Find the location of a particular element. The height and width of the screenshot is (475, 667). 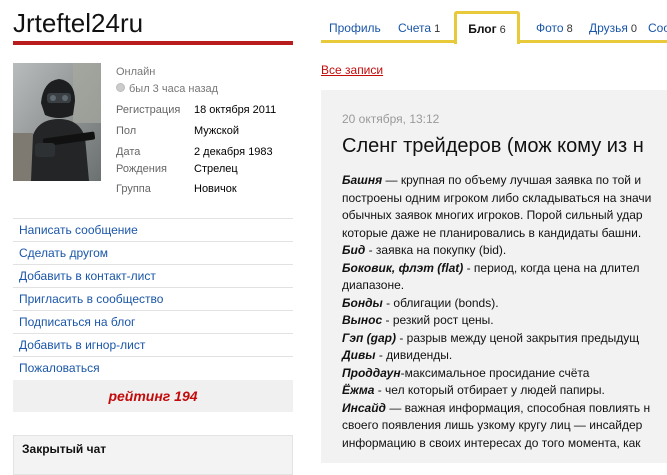

private-chat-box: Закрытый чат is located at coordinates (153, 455).